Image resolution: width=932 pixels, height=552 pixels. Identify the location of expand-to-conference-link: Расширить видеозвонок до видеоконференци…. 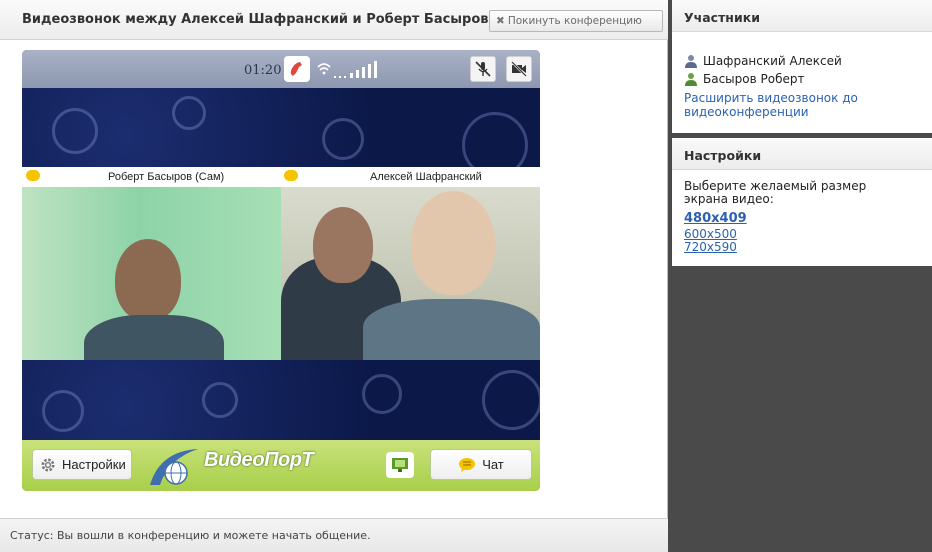
(799, 105).